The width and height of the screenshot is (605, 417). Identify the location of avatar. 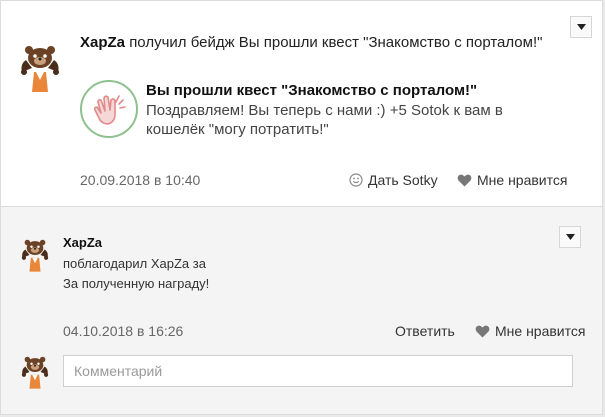
(40, 68).